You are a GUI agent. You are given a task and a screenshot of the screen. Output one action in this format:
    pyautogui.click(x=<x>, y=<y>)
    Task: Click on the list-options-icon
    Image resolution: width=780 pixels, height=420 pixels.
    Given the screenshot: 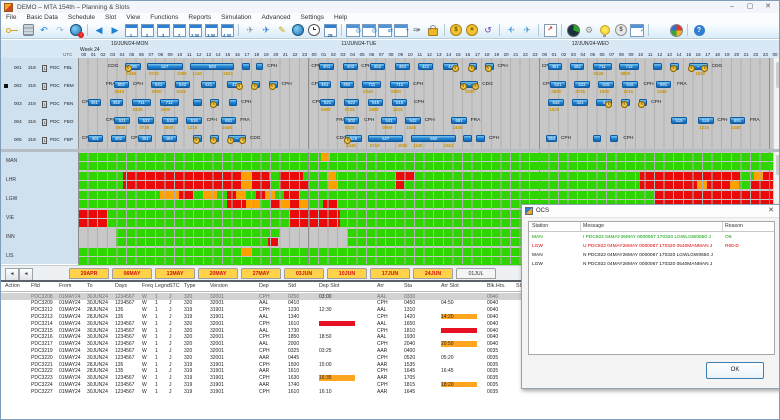 What is the action you would take?
    pyautogui.click(x=660, y=30)
    